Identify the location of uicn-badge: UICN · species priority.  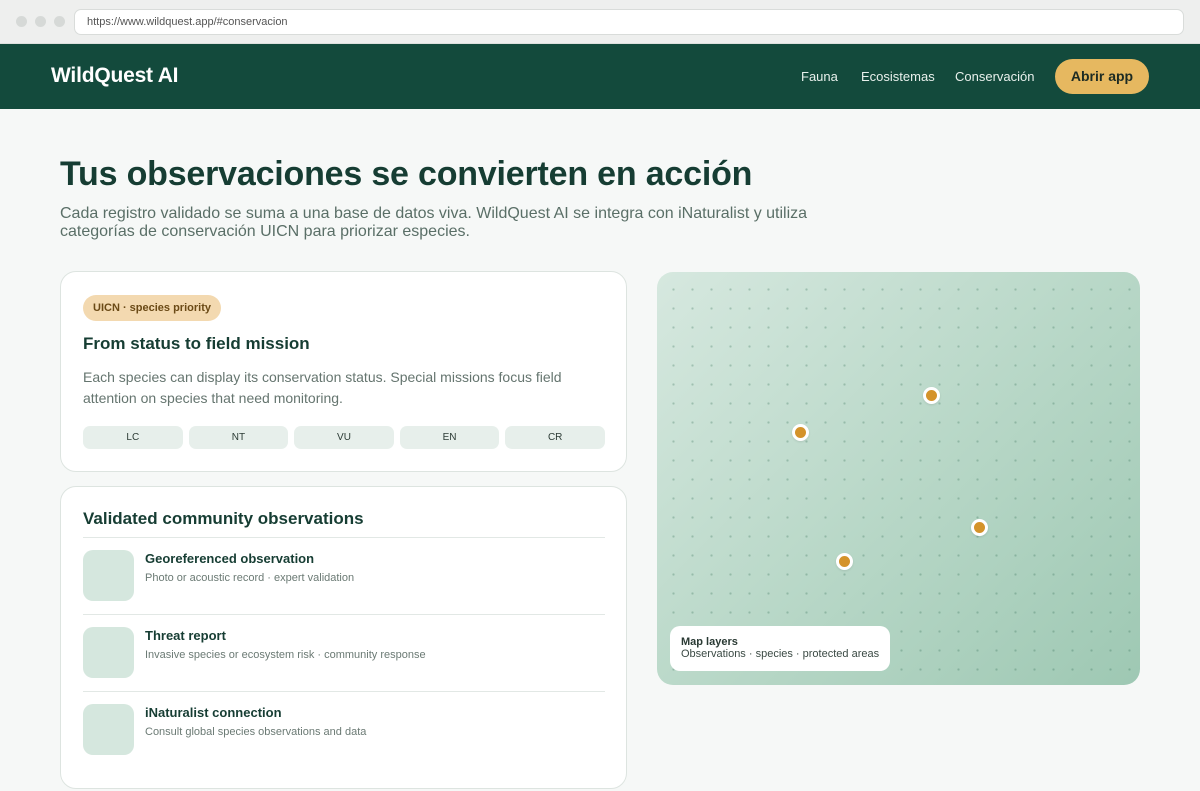
(152, 308).